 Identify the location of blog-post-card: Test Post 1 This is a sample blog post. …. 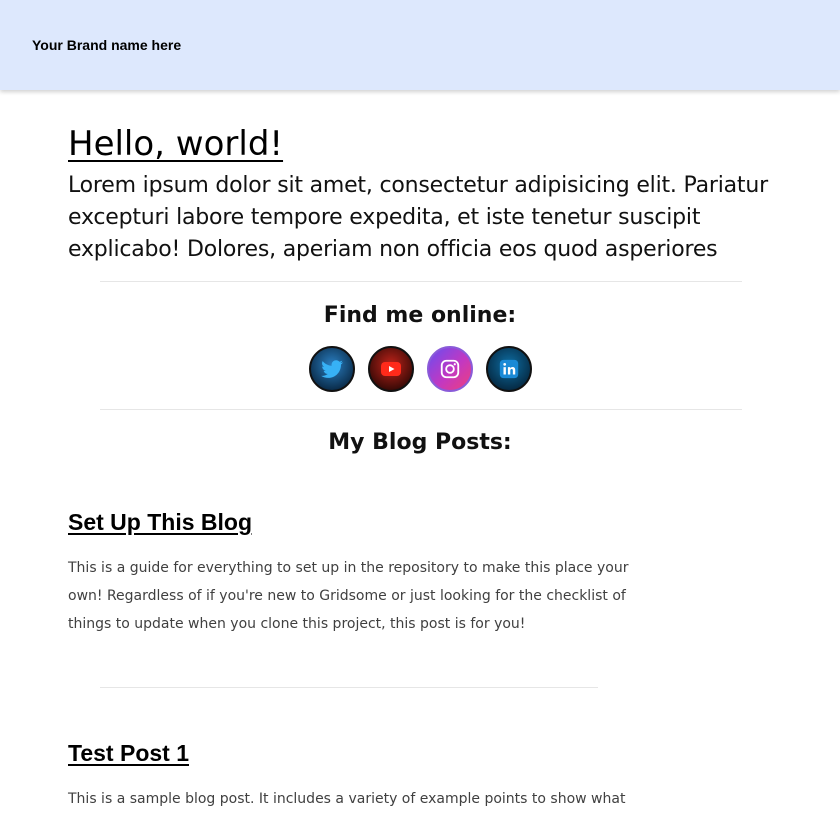
(353, 776).